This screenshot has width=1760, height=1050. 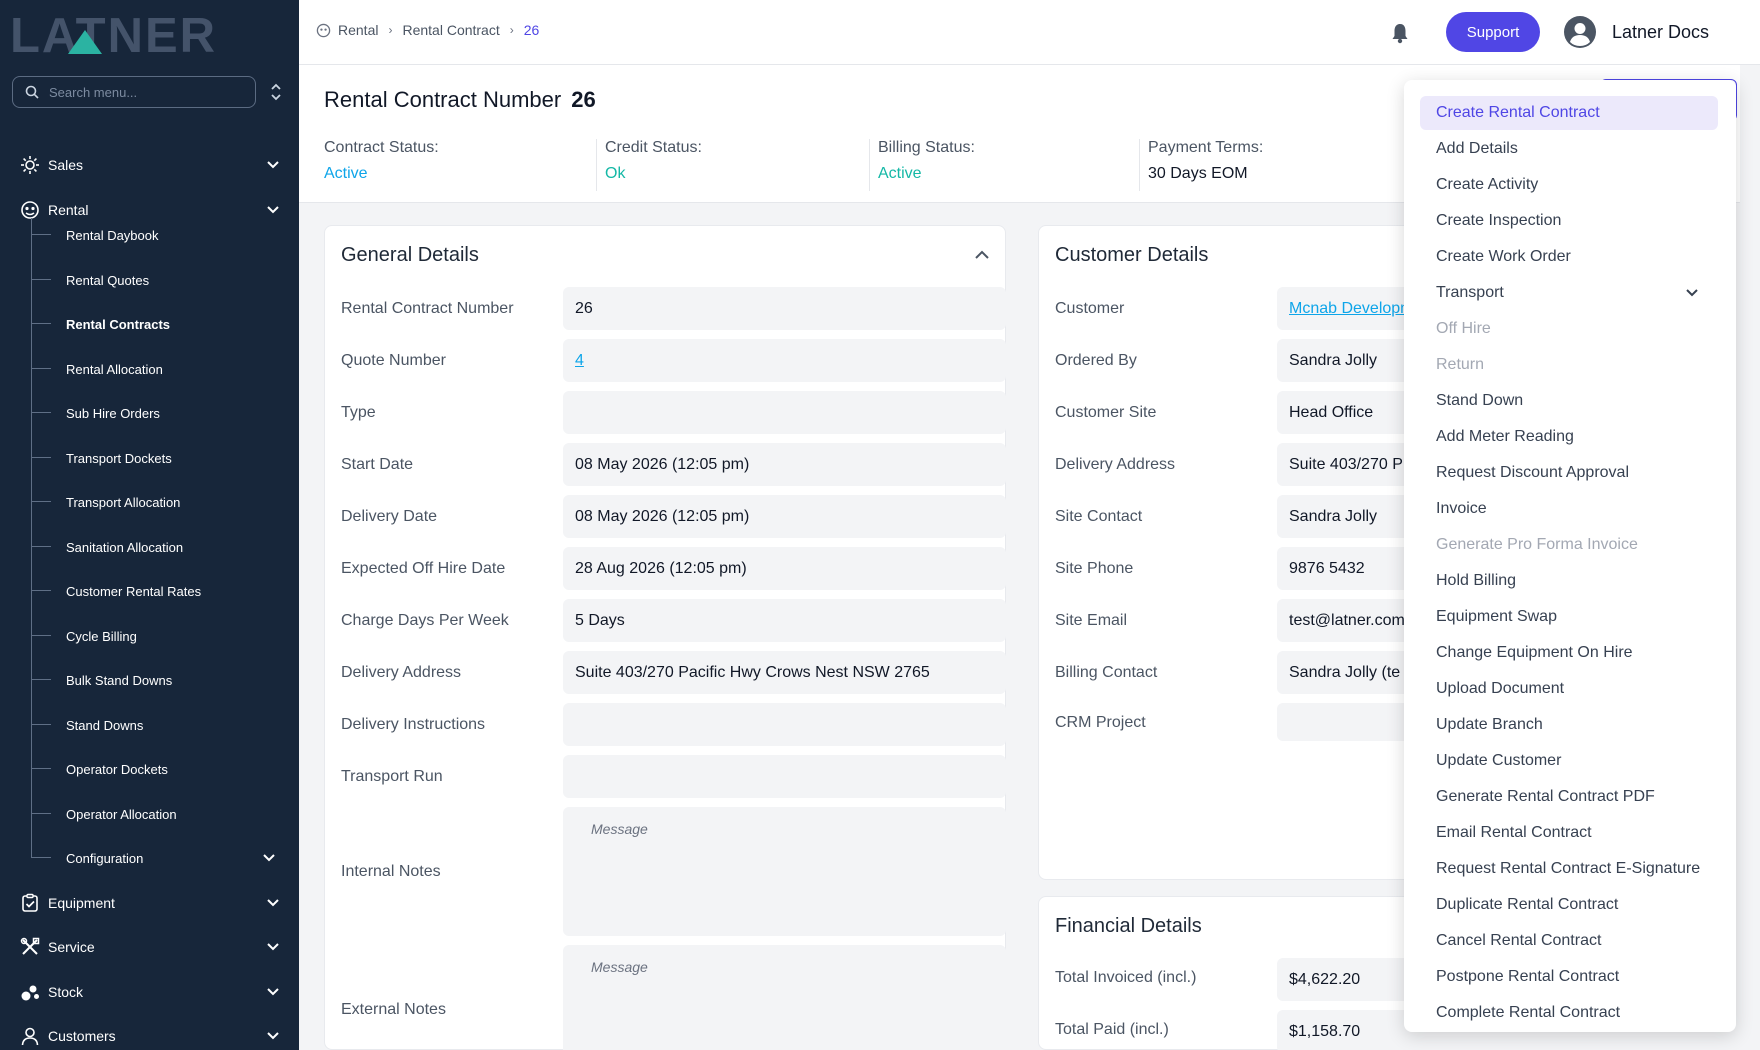 What do you see at coordinates (1400, 33) in the screenshot?
I see `bell-icon` at bounding box center [1400, 33].